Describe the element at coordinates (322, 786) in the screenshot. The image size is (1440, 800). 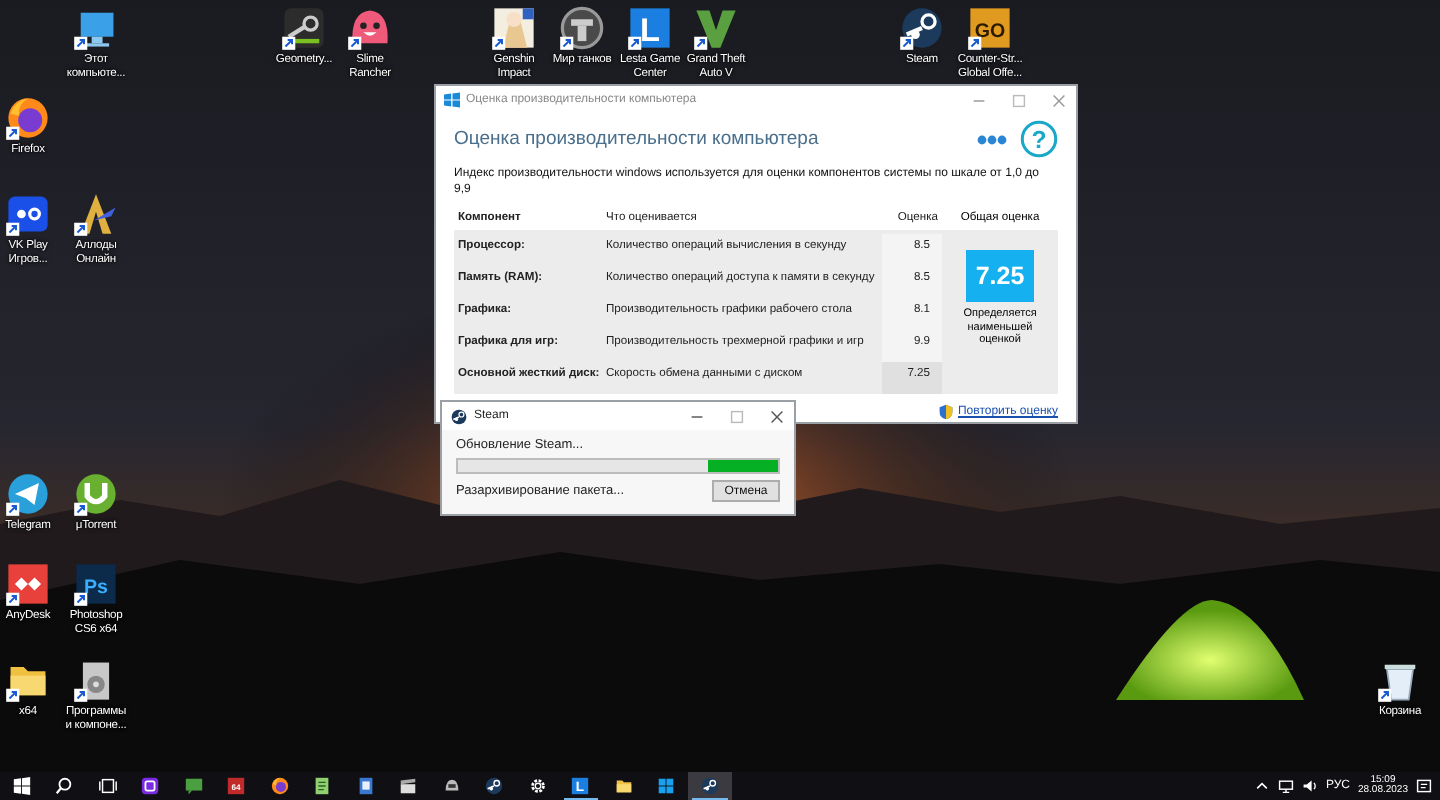
I see `notepad-icon` at that location.